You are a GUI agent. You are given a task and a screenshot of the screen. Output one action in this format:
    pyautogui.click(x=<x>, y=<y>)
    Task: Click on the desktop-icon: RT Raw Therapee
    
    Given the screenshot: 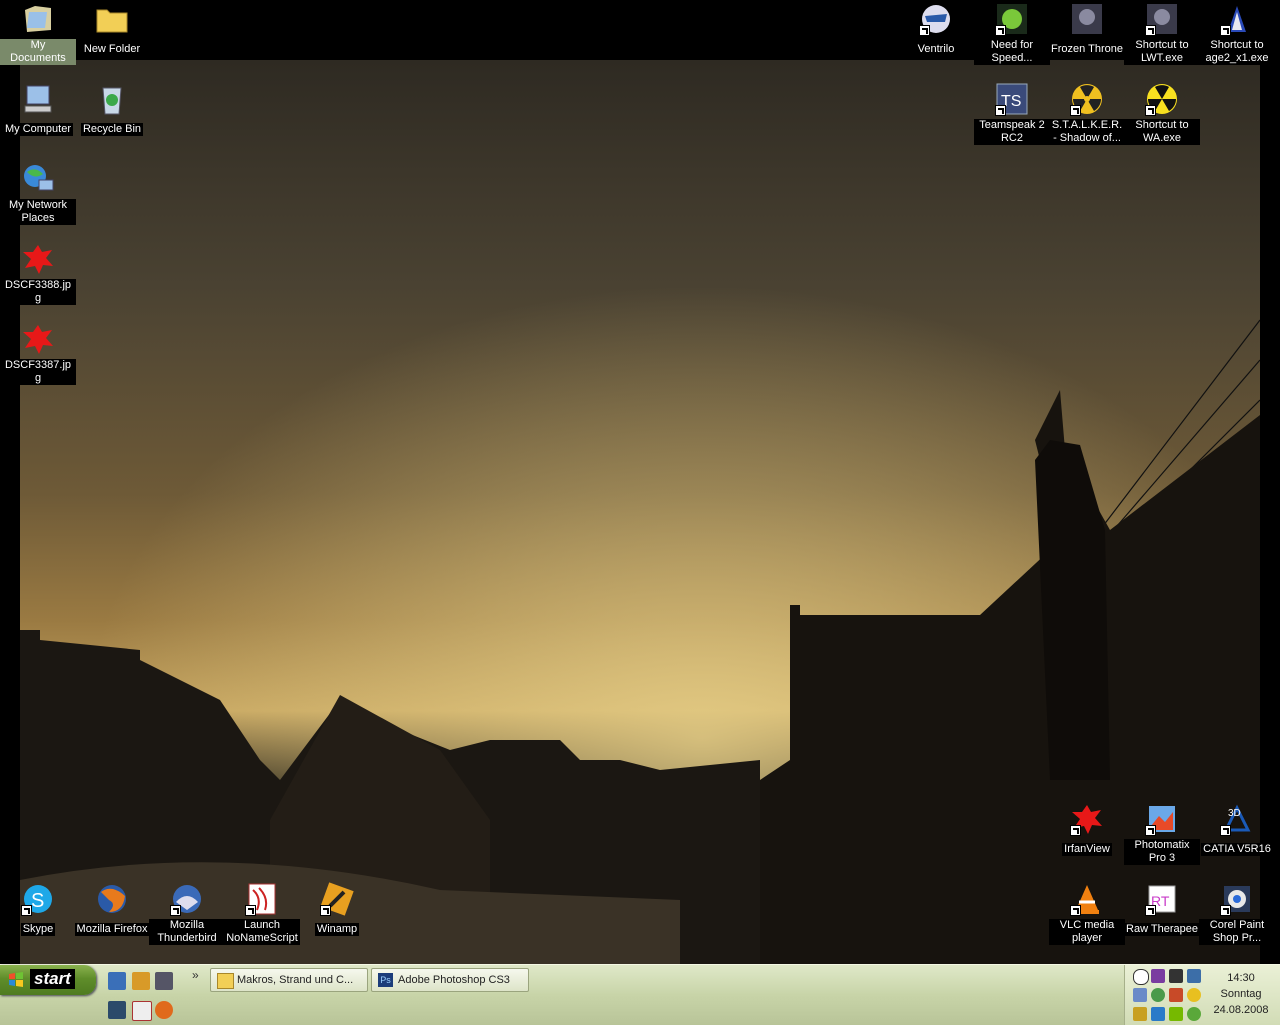 What is the action you would take?
    pyautogui.click(x=1162, y=909)
    